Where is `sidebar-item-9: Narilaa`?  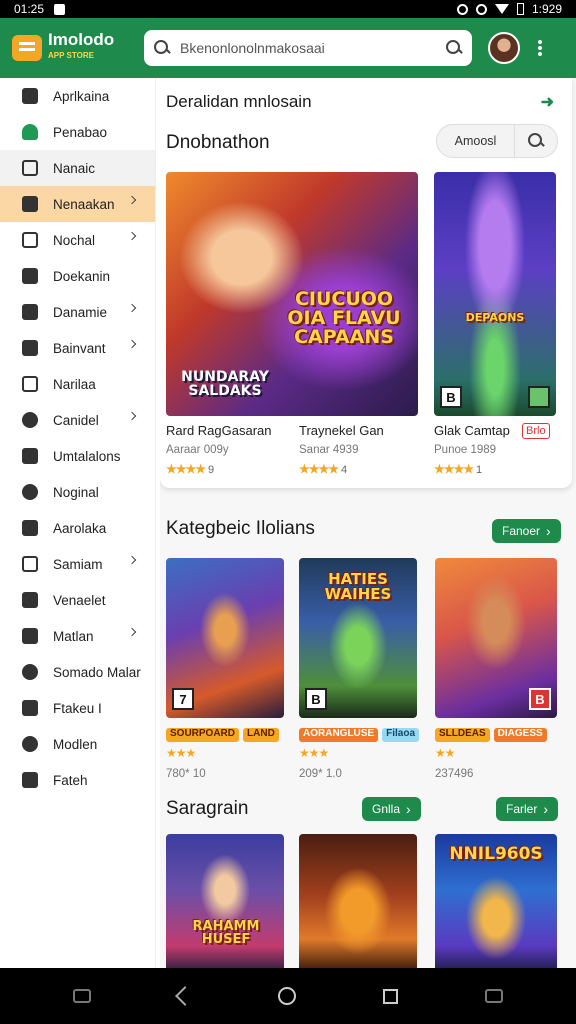
sidebar-item-9: Narilaa is located at coordinates (77, 384).